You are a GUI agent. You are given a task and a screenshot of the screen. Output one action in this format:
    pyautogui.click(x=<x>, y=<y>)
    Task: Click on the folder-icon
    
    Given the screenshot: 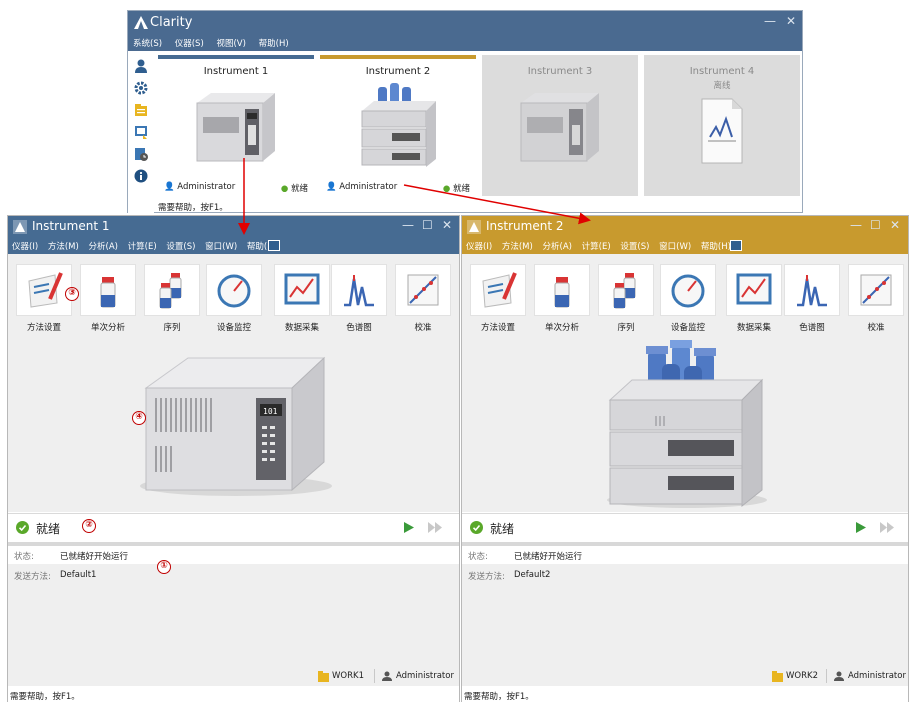 What is the action you would take?
    pyautogui.click(x=141, y=110)
    